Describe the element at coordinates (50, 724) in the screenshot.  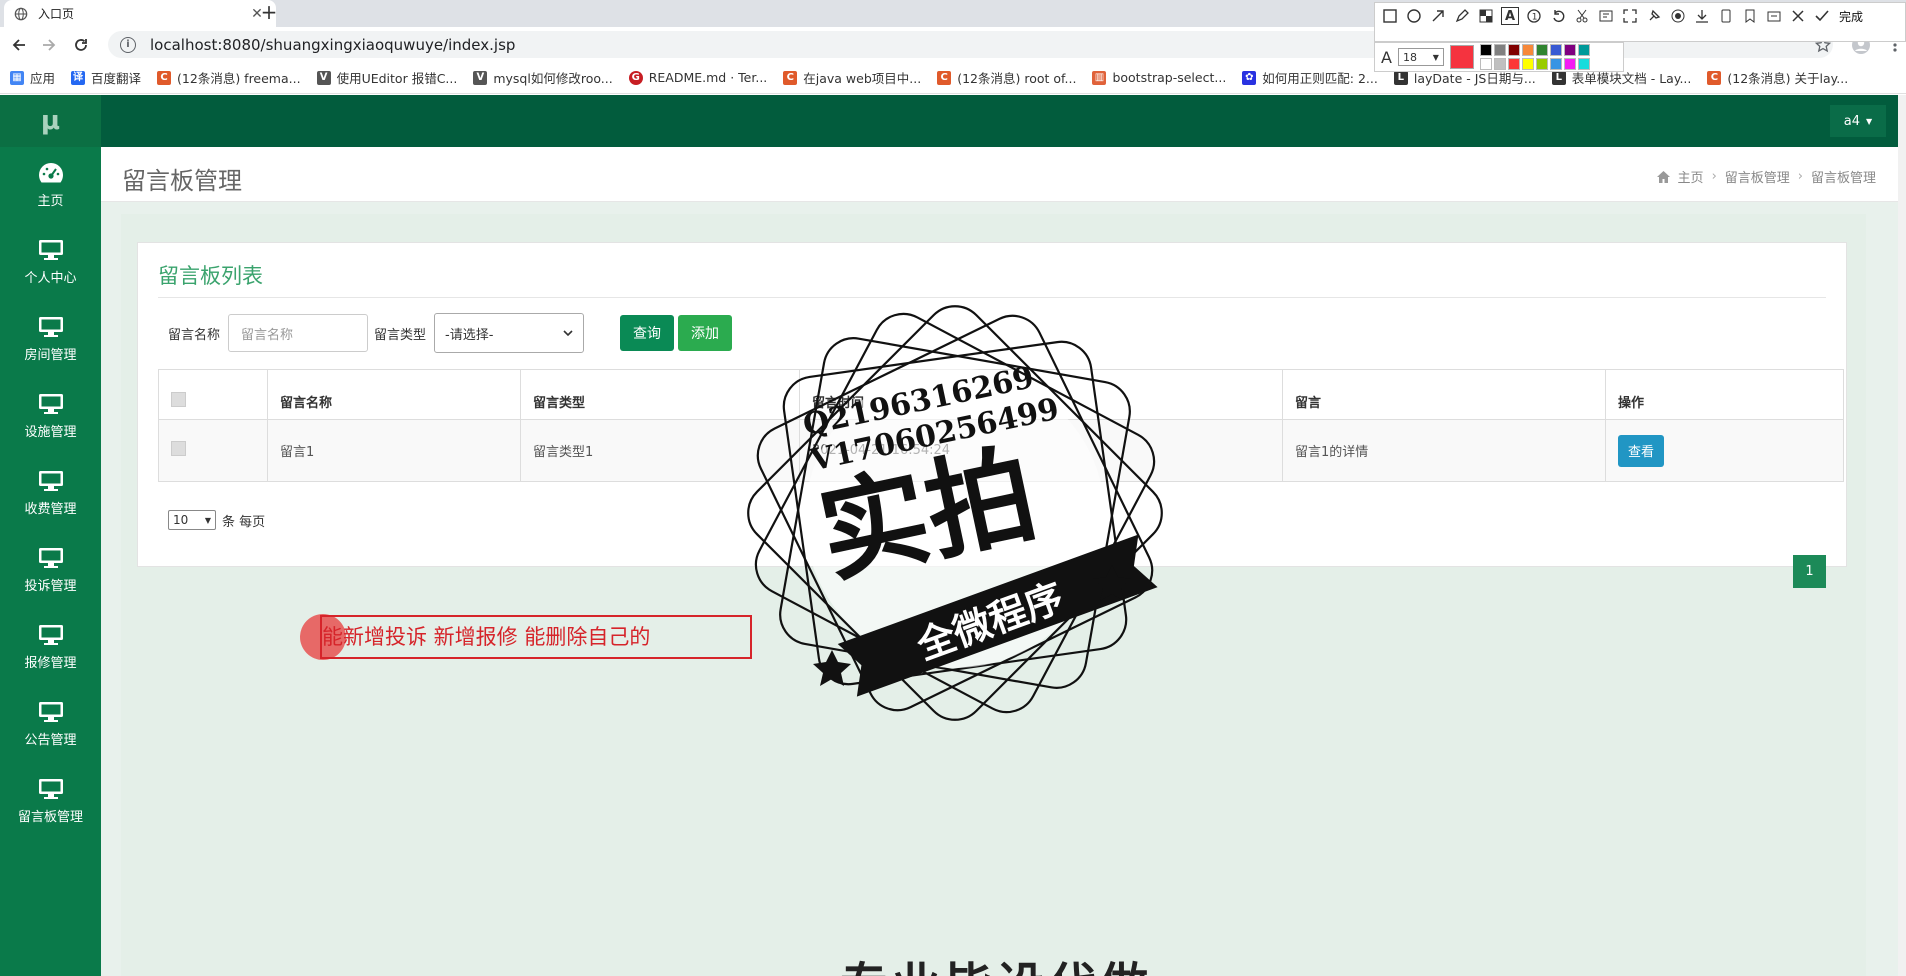
I see `sidebar-item: 公告管理` at that location.